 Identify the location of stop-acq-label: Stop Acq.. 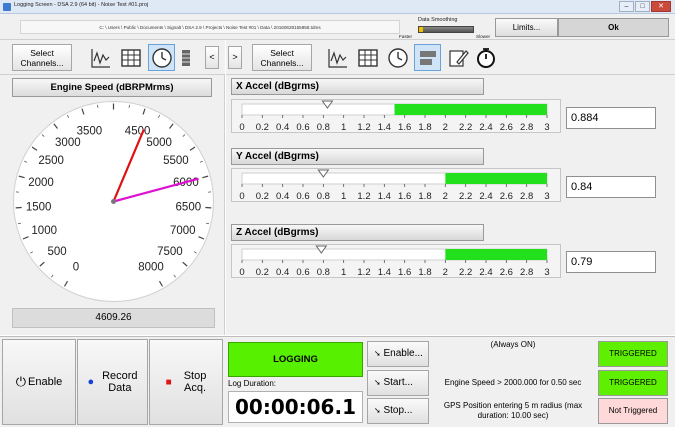
(195, 382).